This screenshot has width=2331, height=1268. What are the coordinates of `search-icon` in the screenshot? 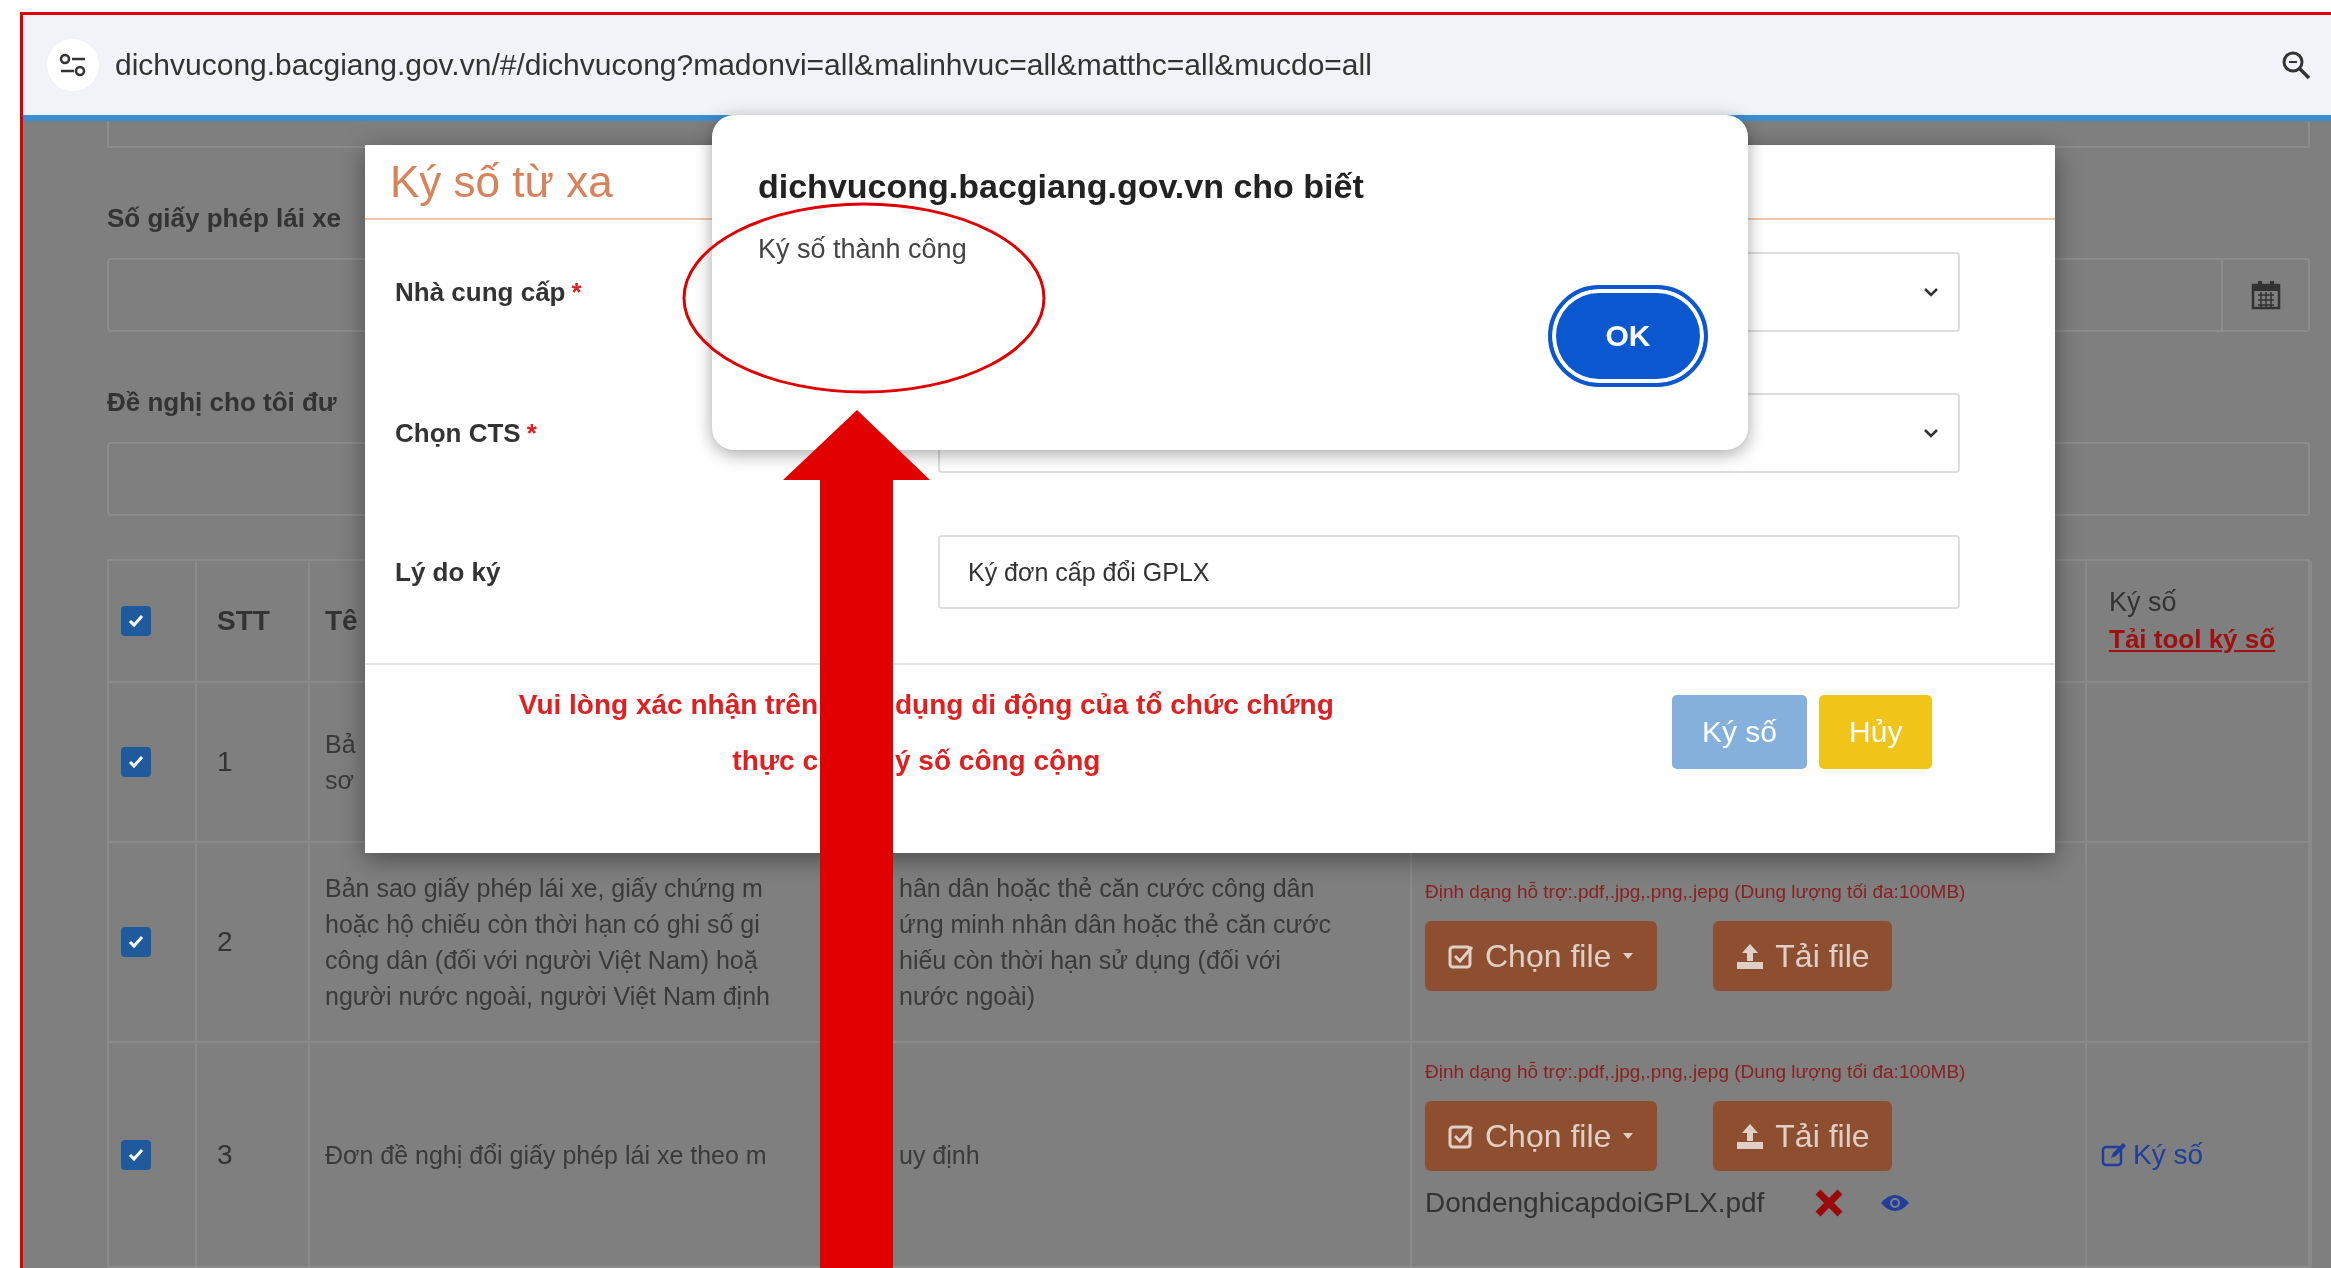 It's located at (2296, 65).